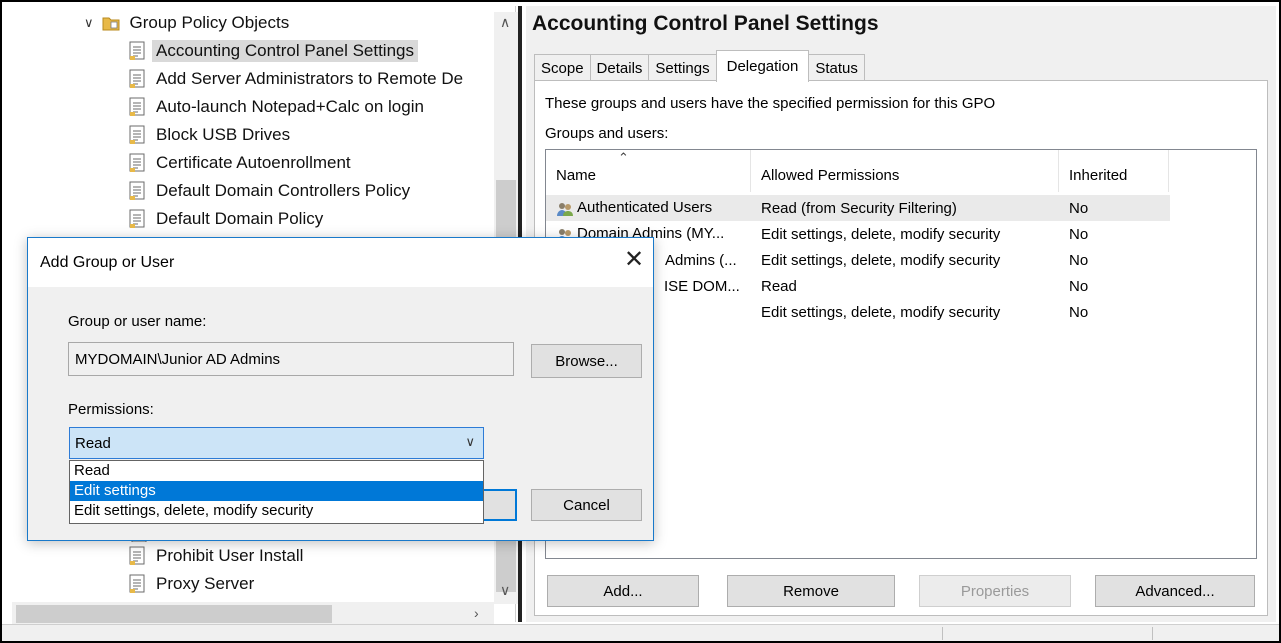 This screenshot has height=643, width=1281. I want to click on dialog-titlebar: Add Group or User ✕, so click(340, 262).